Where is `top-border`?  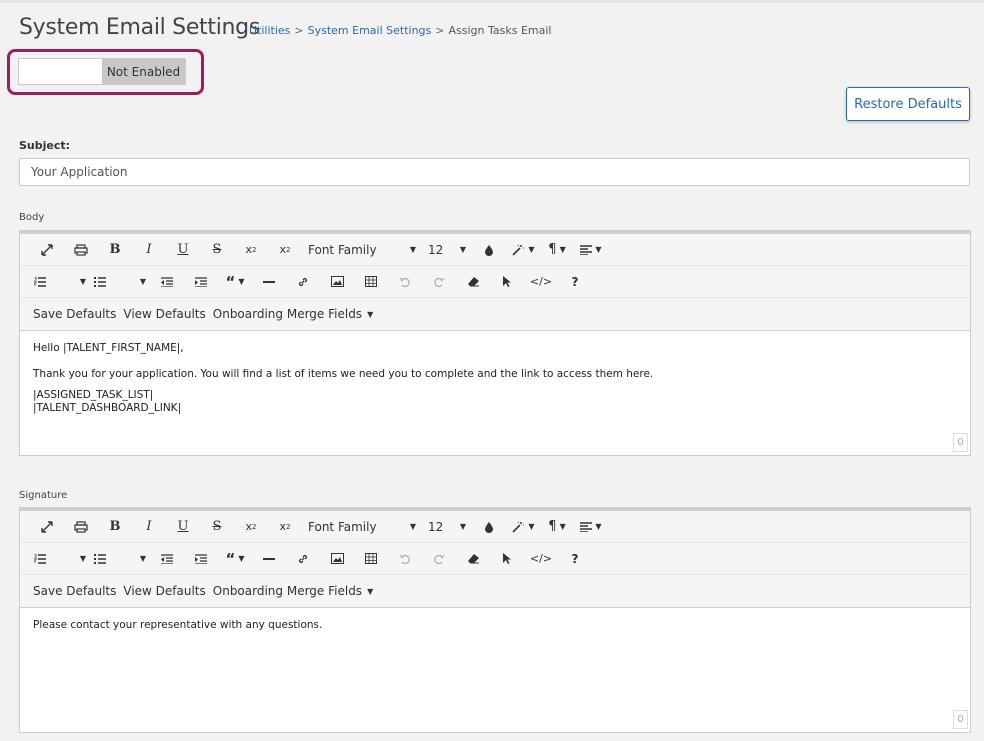
top-border is located at coordinates (492, 1).